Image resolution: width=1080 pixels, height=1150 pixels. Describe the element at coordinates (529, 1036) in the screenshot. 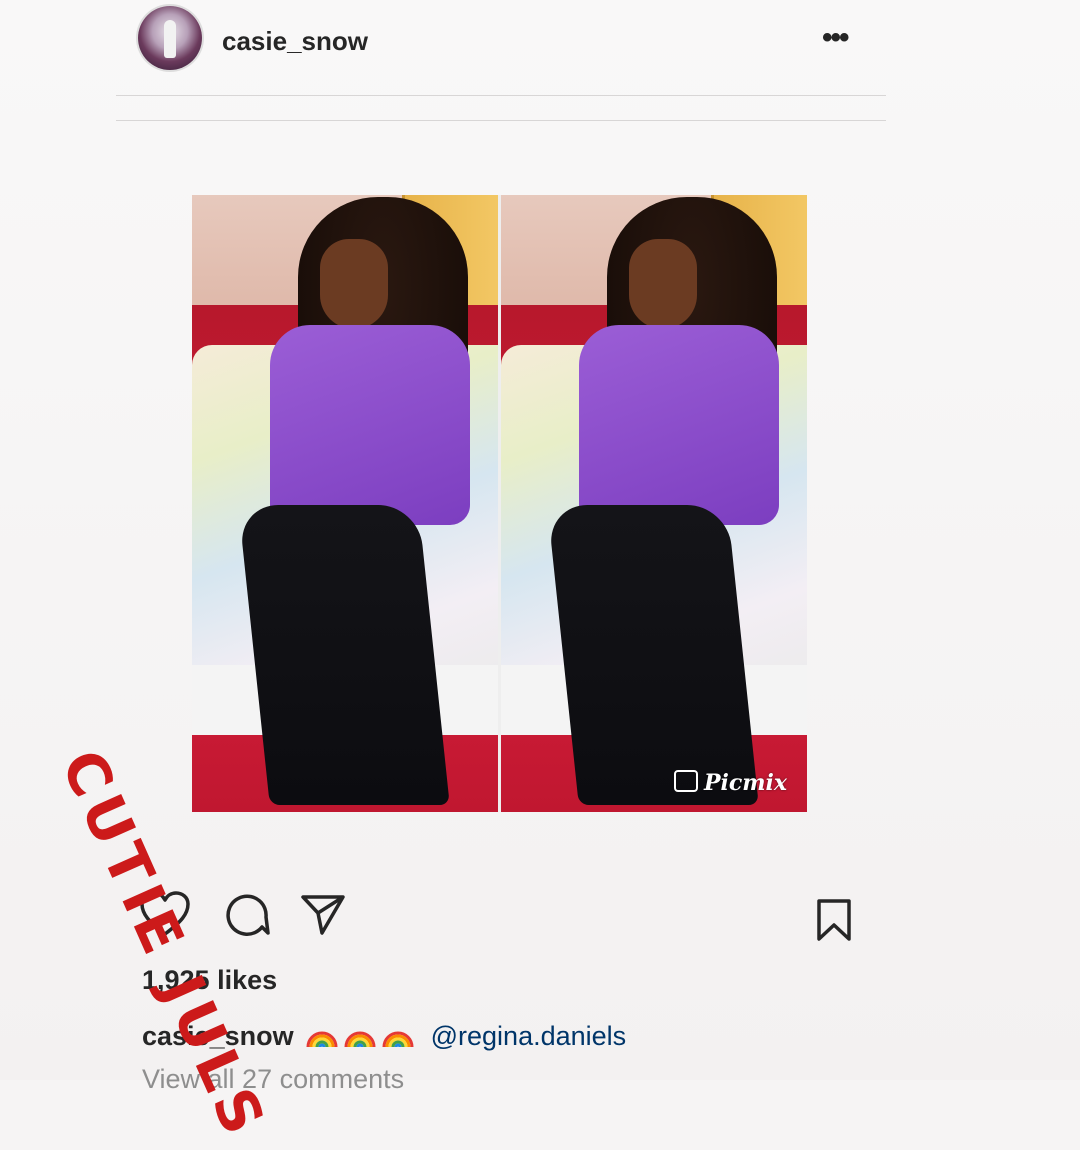

I see `caption-mention-link: @regina.daniels` at that location.